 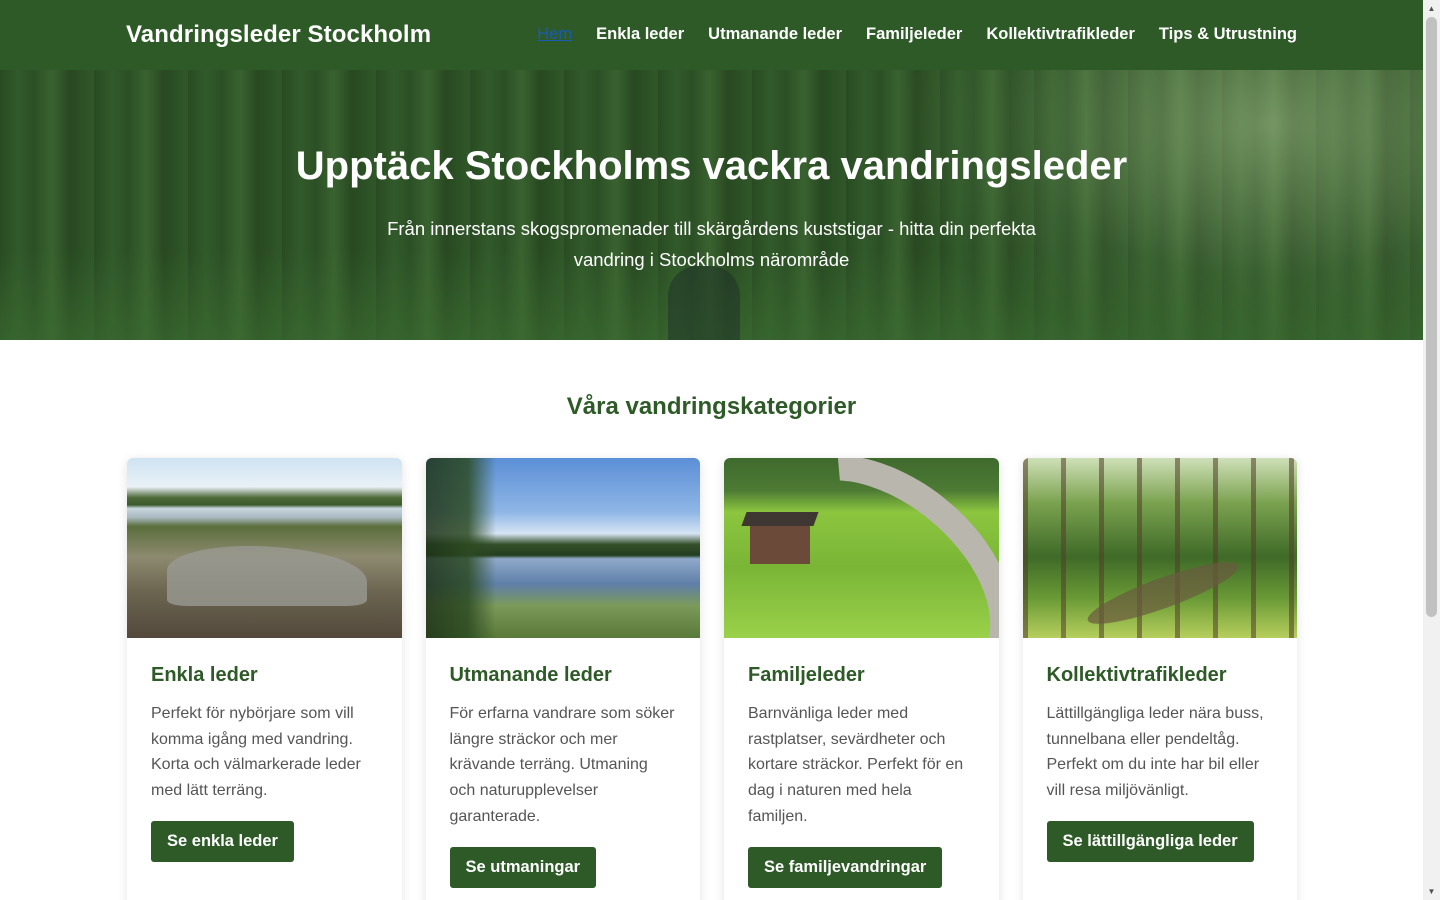 I want to click on card-title: Kollektivtrafikleder, so click(x=1136, y=675).